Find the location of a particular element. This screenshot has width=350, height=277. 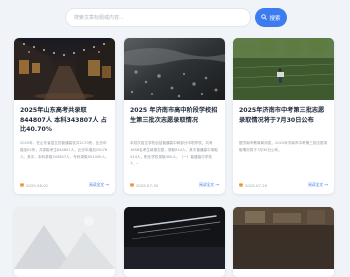

article-excerpt: 据济南市教育局消息，2025年济南市中考第三批志愿录取情况将于7月30日公布。 is located at coordinates (283, 146).